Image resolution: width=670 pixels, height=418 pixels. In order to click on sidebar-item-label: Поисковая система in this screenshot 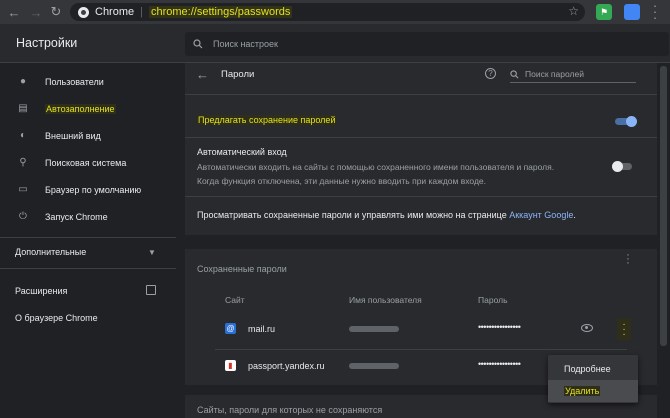, I will do `click(86, 162)`.